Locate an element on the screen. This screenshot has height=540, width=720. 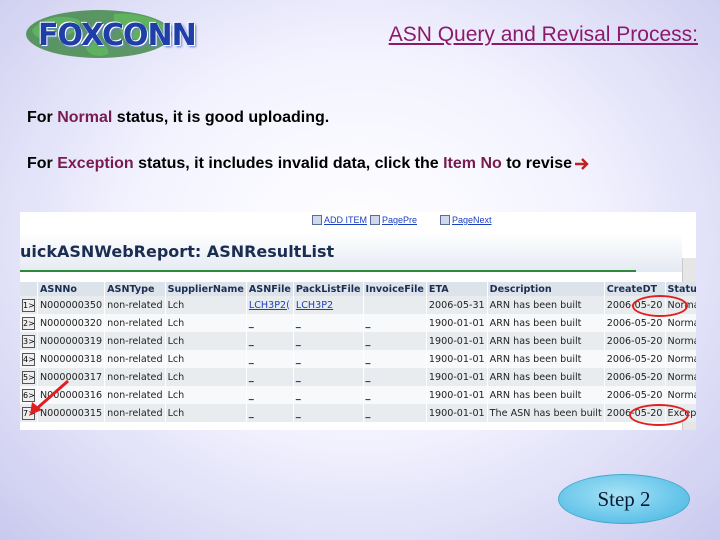
column-header: SupplierName is located at coordinates (206, 289).